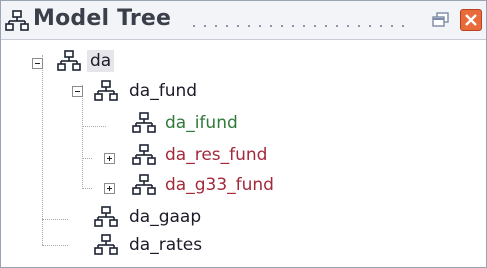  What do you see at coordinates (165, 217) in the screenshot?
I see `tree-node-da-gaap: da_gaap` at bounding box center [165, 217].